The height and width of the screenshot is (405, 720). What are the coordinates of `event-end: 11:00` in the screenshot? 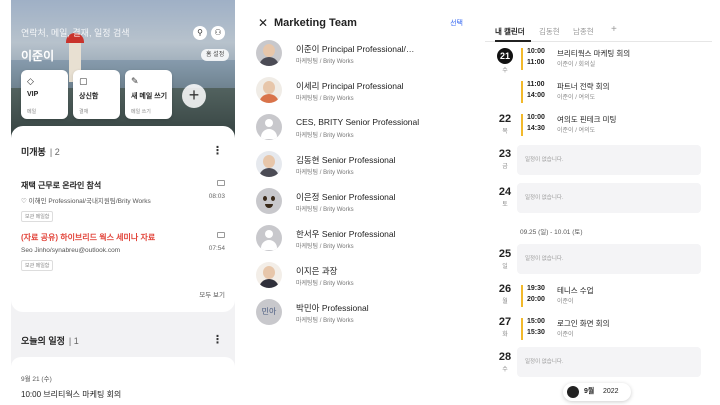 It's located at (536, 62).